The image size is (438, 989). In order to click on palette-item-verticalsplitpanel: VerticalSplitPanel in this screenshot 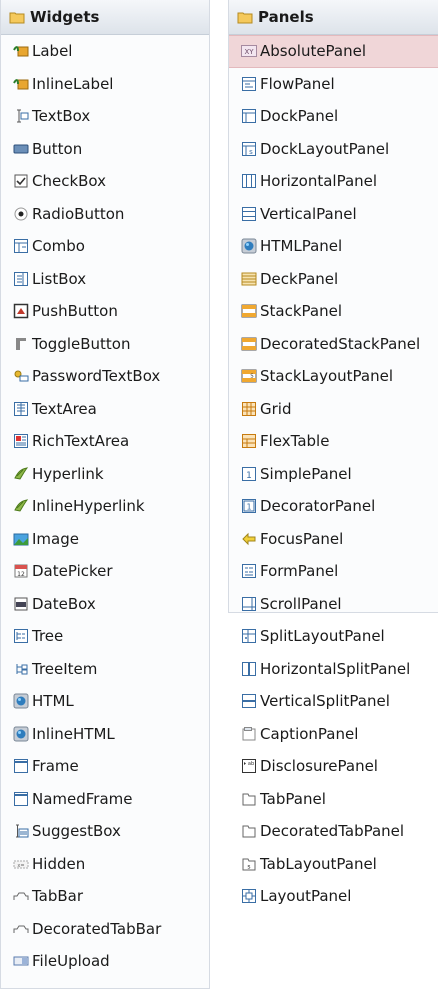, I will do `click(333, 701)`.